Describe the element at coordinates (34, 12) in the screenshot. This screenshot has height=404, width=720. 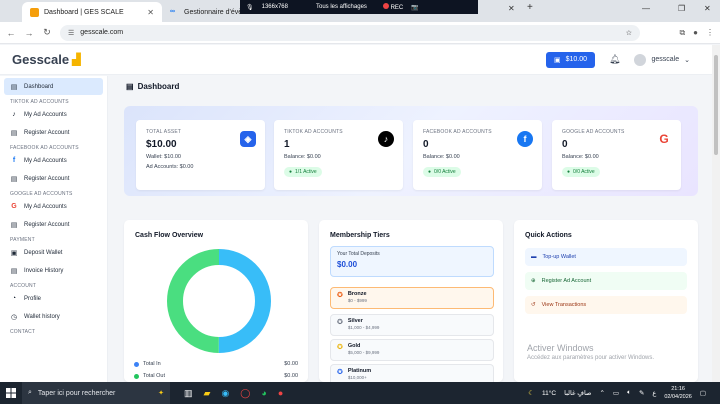
I see `gesscale-favicon-icon` at that location.